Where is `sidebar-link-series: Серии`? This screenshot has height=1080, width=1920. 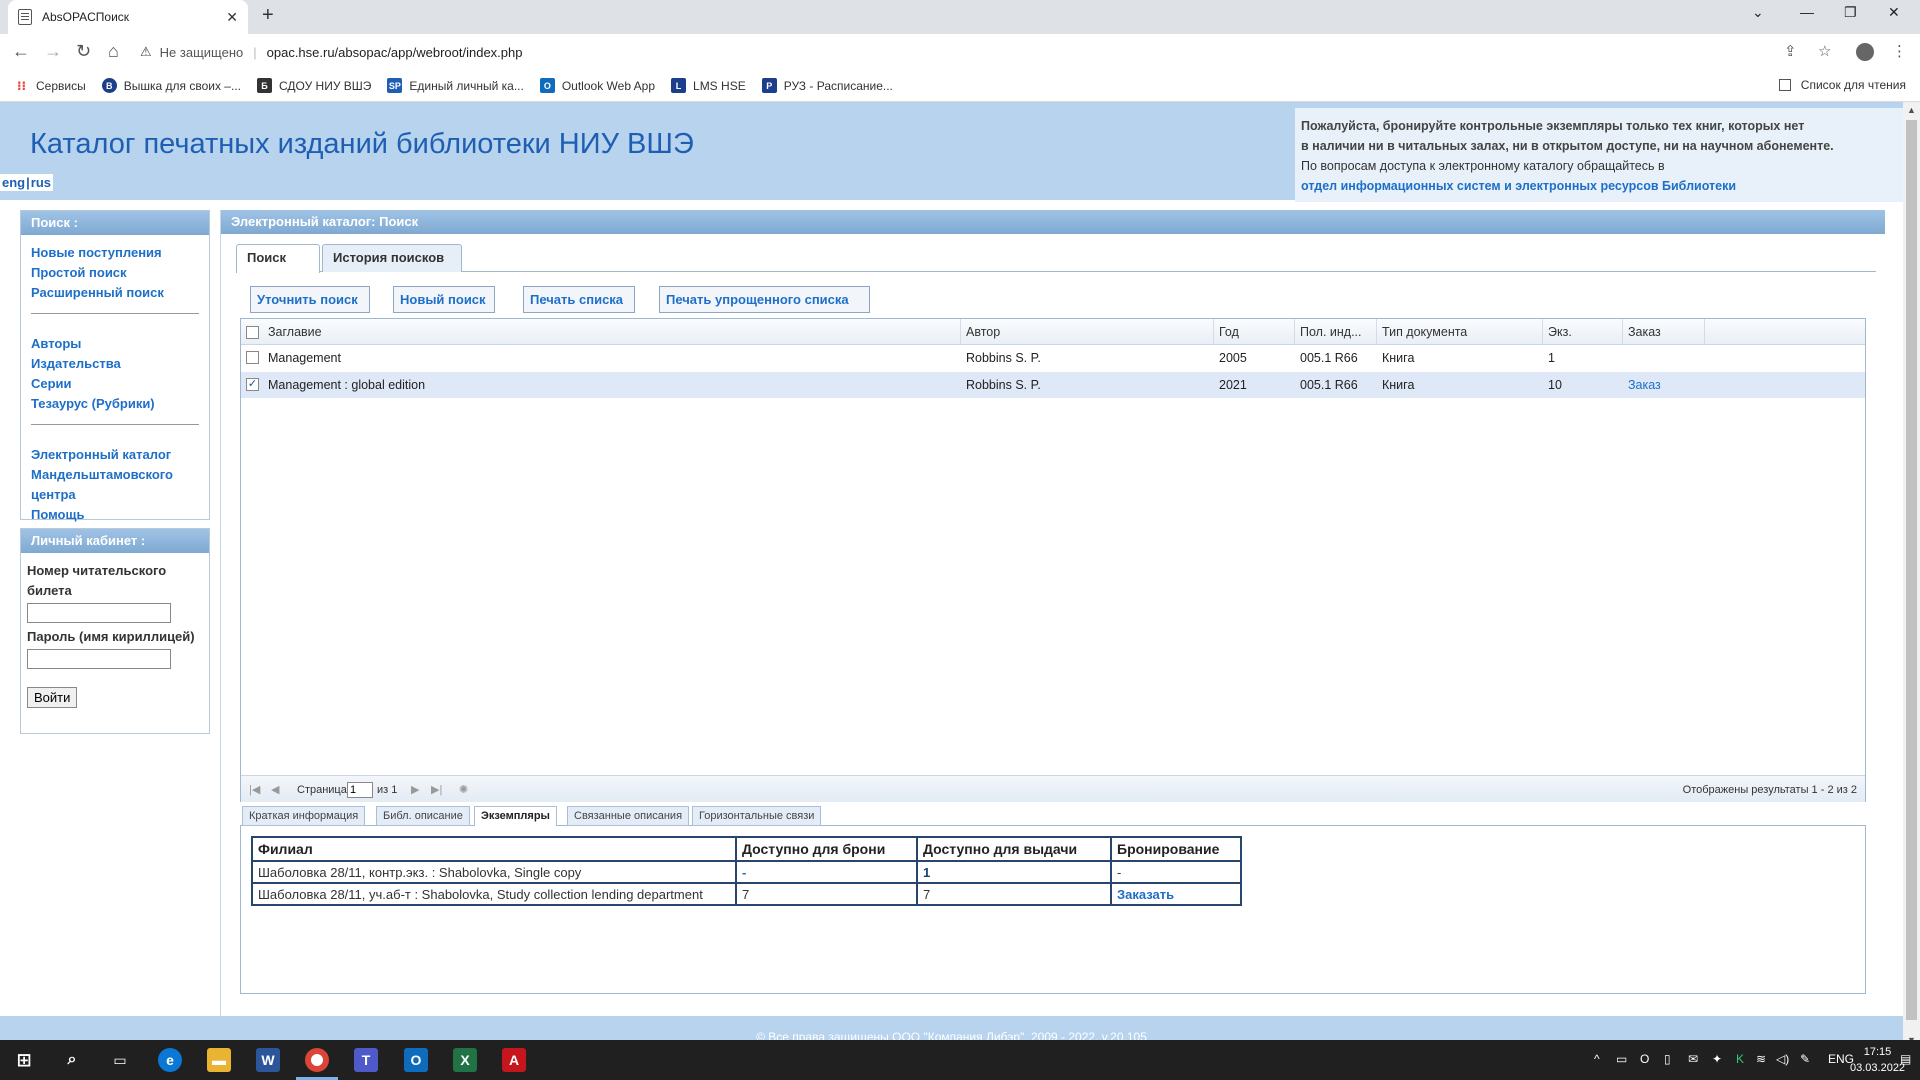
sidebar-link-series: Серии is located at coordinates (115, 384).